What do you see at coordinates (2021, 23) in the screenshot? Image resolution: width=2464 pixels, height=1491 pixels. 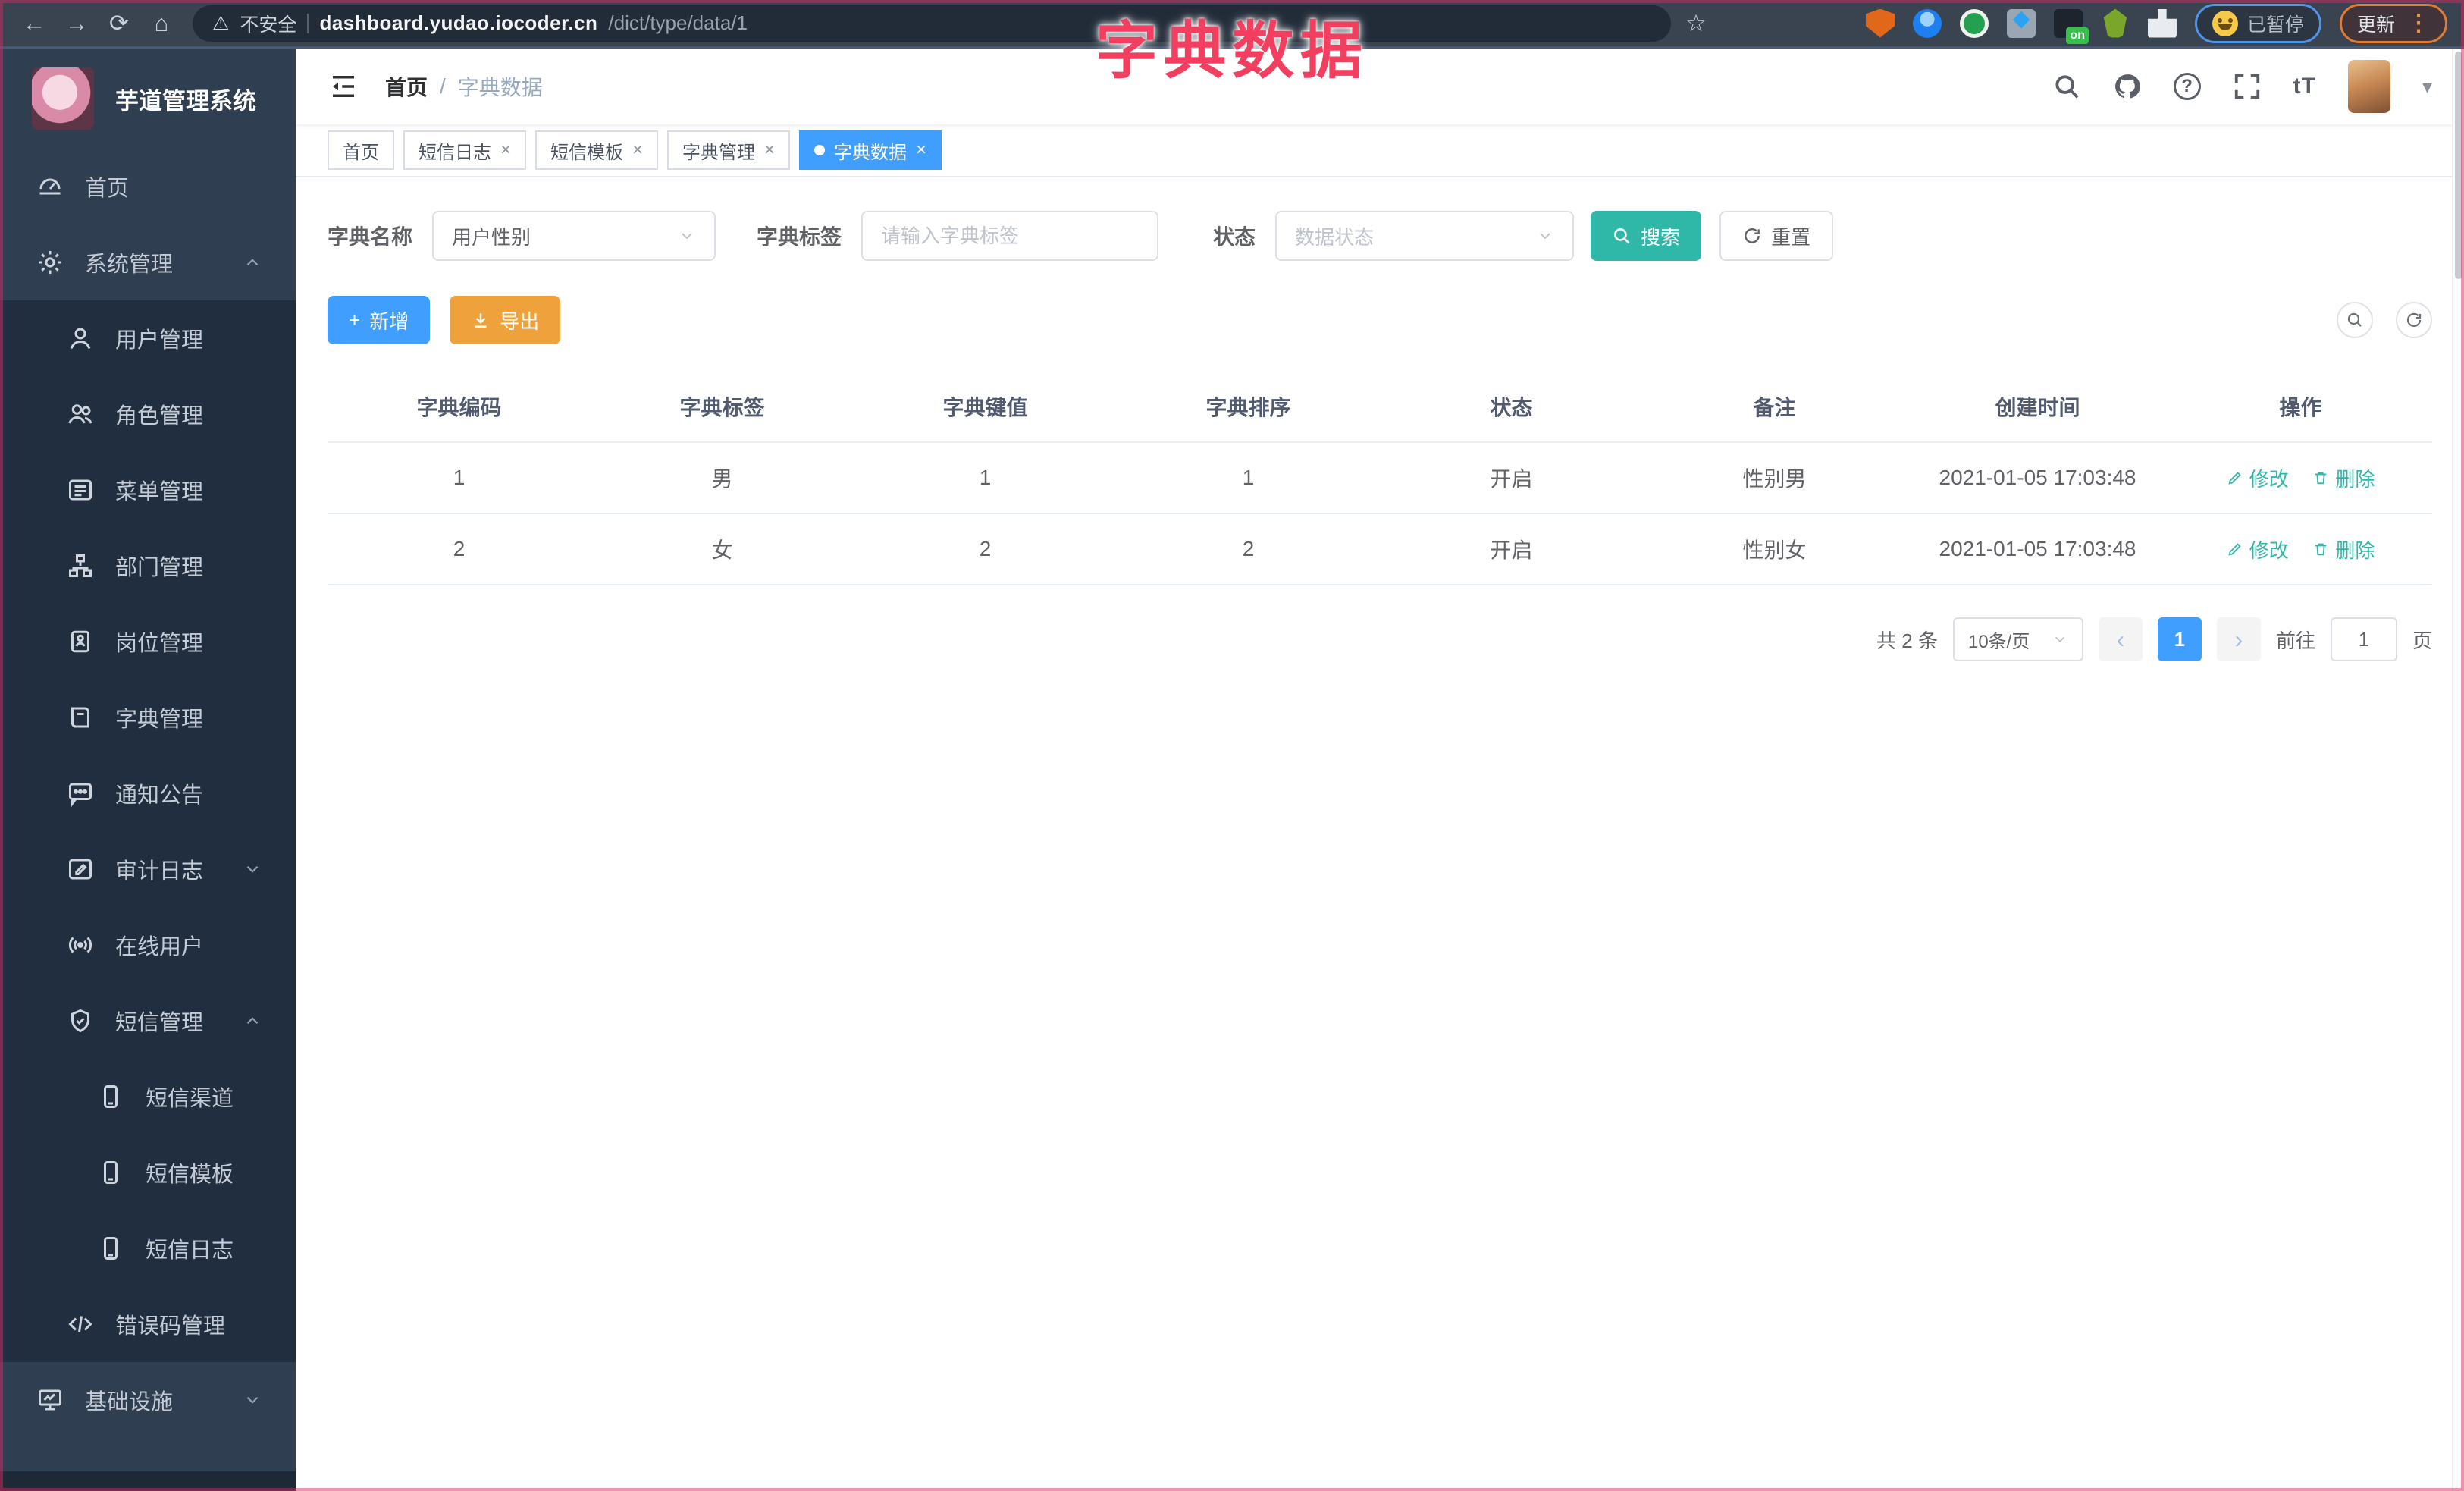 I see `extension-stats-icon` at bounding box center [2021, 23].